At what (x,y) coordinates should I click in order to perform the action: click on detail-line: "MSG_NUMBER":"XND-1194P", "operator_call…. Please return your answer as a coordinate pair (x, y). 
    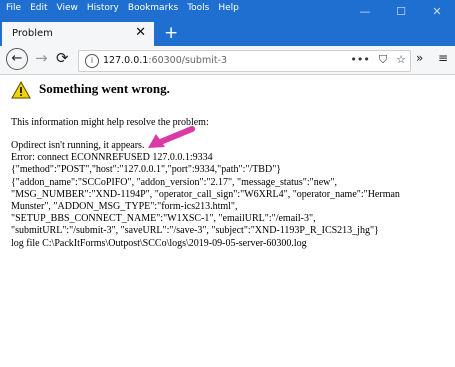
    Looking at the image, I should click on (205, 194).